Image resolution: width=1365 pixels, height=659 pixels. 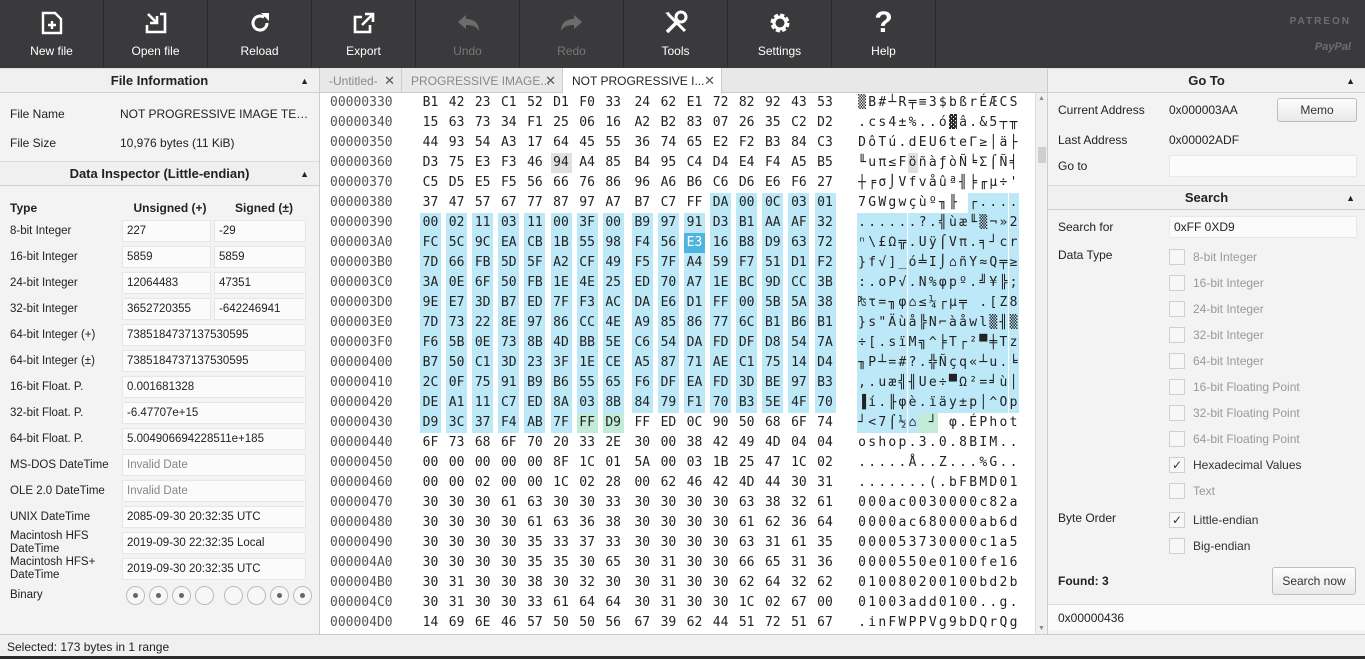 What do you see at coordinates (260, 309) in the screenshot?
I see `signed-value: -642246941` at bounding box center [260, 309].